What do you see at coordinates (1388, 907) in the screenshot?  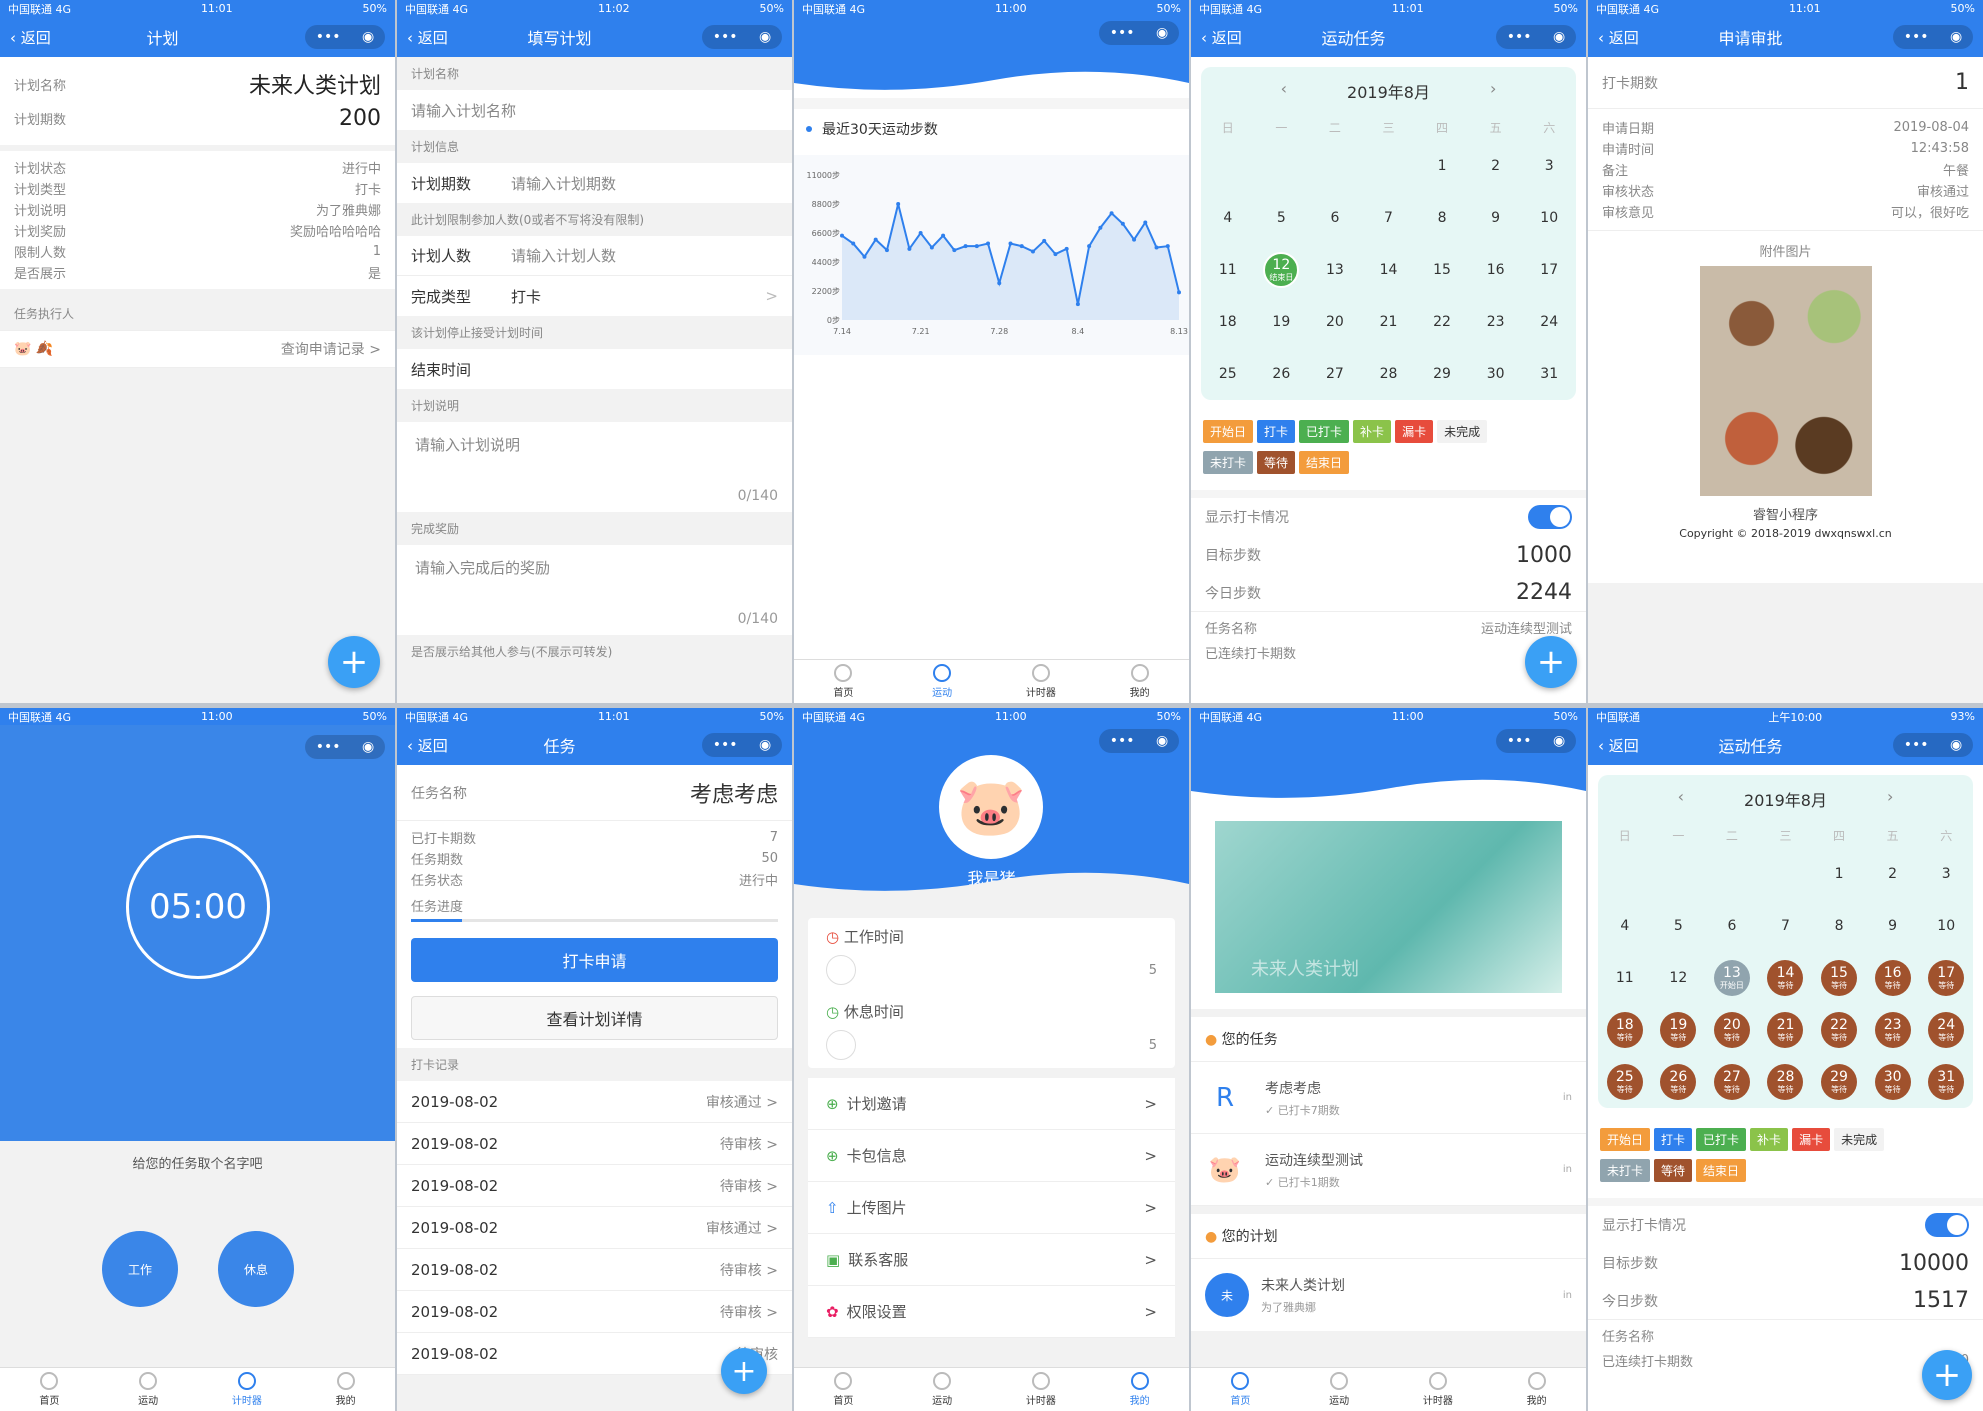 I see `banner-image: 未来人类计划` at bounding box center [1388, 907].